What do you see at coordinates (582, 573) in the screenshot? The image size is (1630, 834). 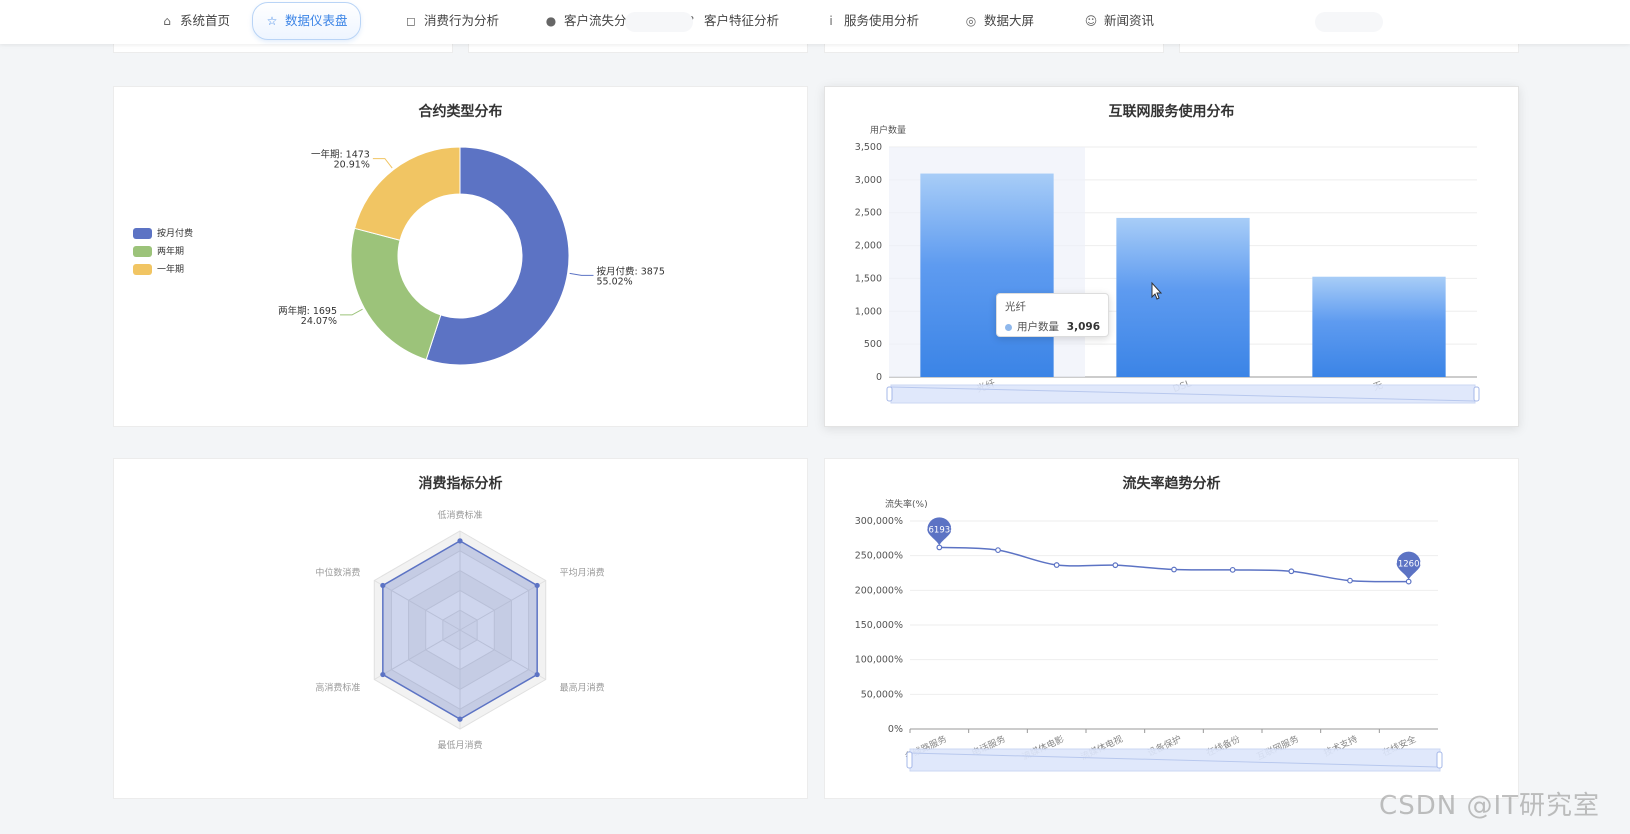 I see `radar-indicator-1: 平均月消费` at bounding box center [582, 573].